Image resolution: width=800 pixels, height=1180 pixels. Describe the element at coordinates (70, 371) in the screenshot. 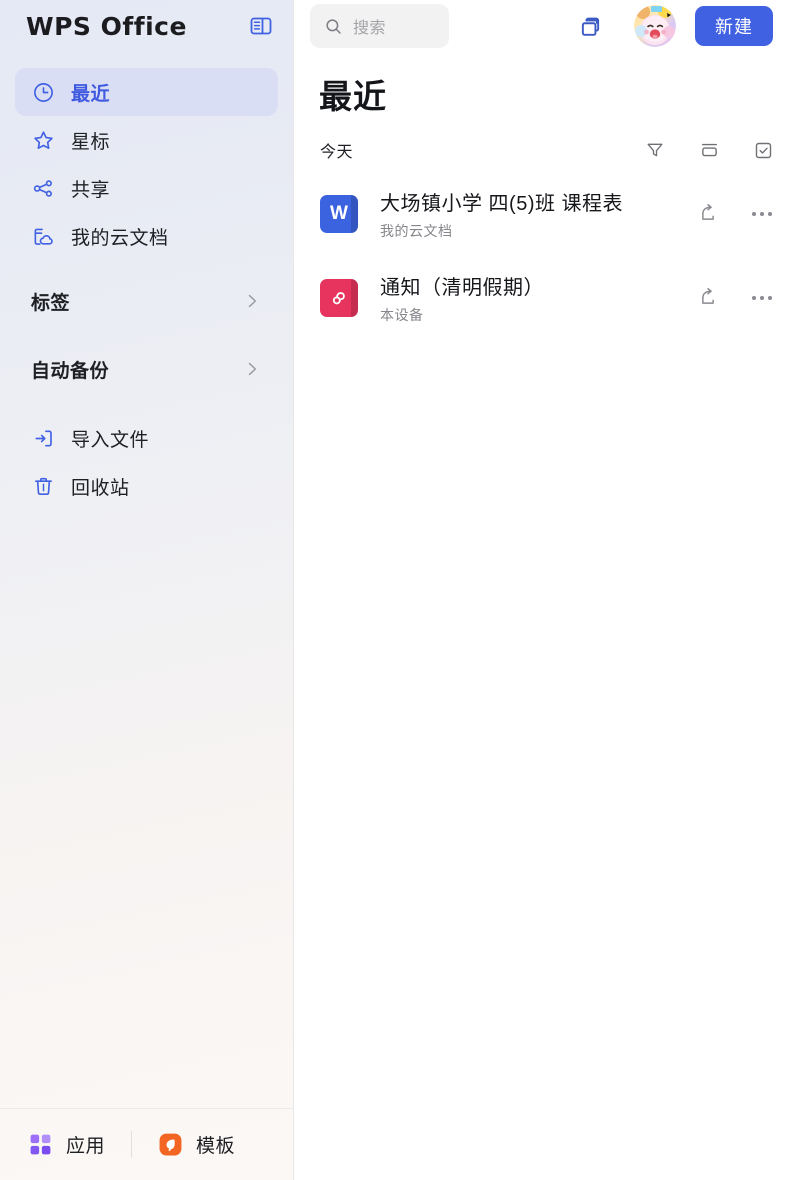

I see `sidebar-group-label: 自动备份` at that location.